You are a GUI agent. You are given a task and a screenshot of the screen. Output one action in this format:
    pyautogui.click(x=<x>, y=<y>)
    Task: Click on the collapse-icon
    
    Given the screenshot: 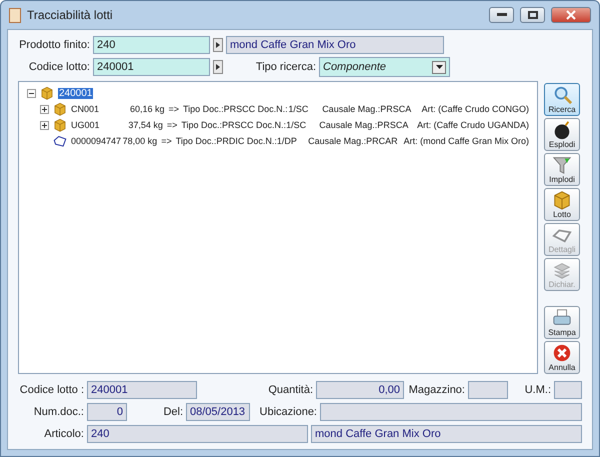 What is the action you would take?
    pyautogui.click(x=31, y=93)
    